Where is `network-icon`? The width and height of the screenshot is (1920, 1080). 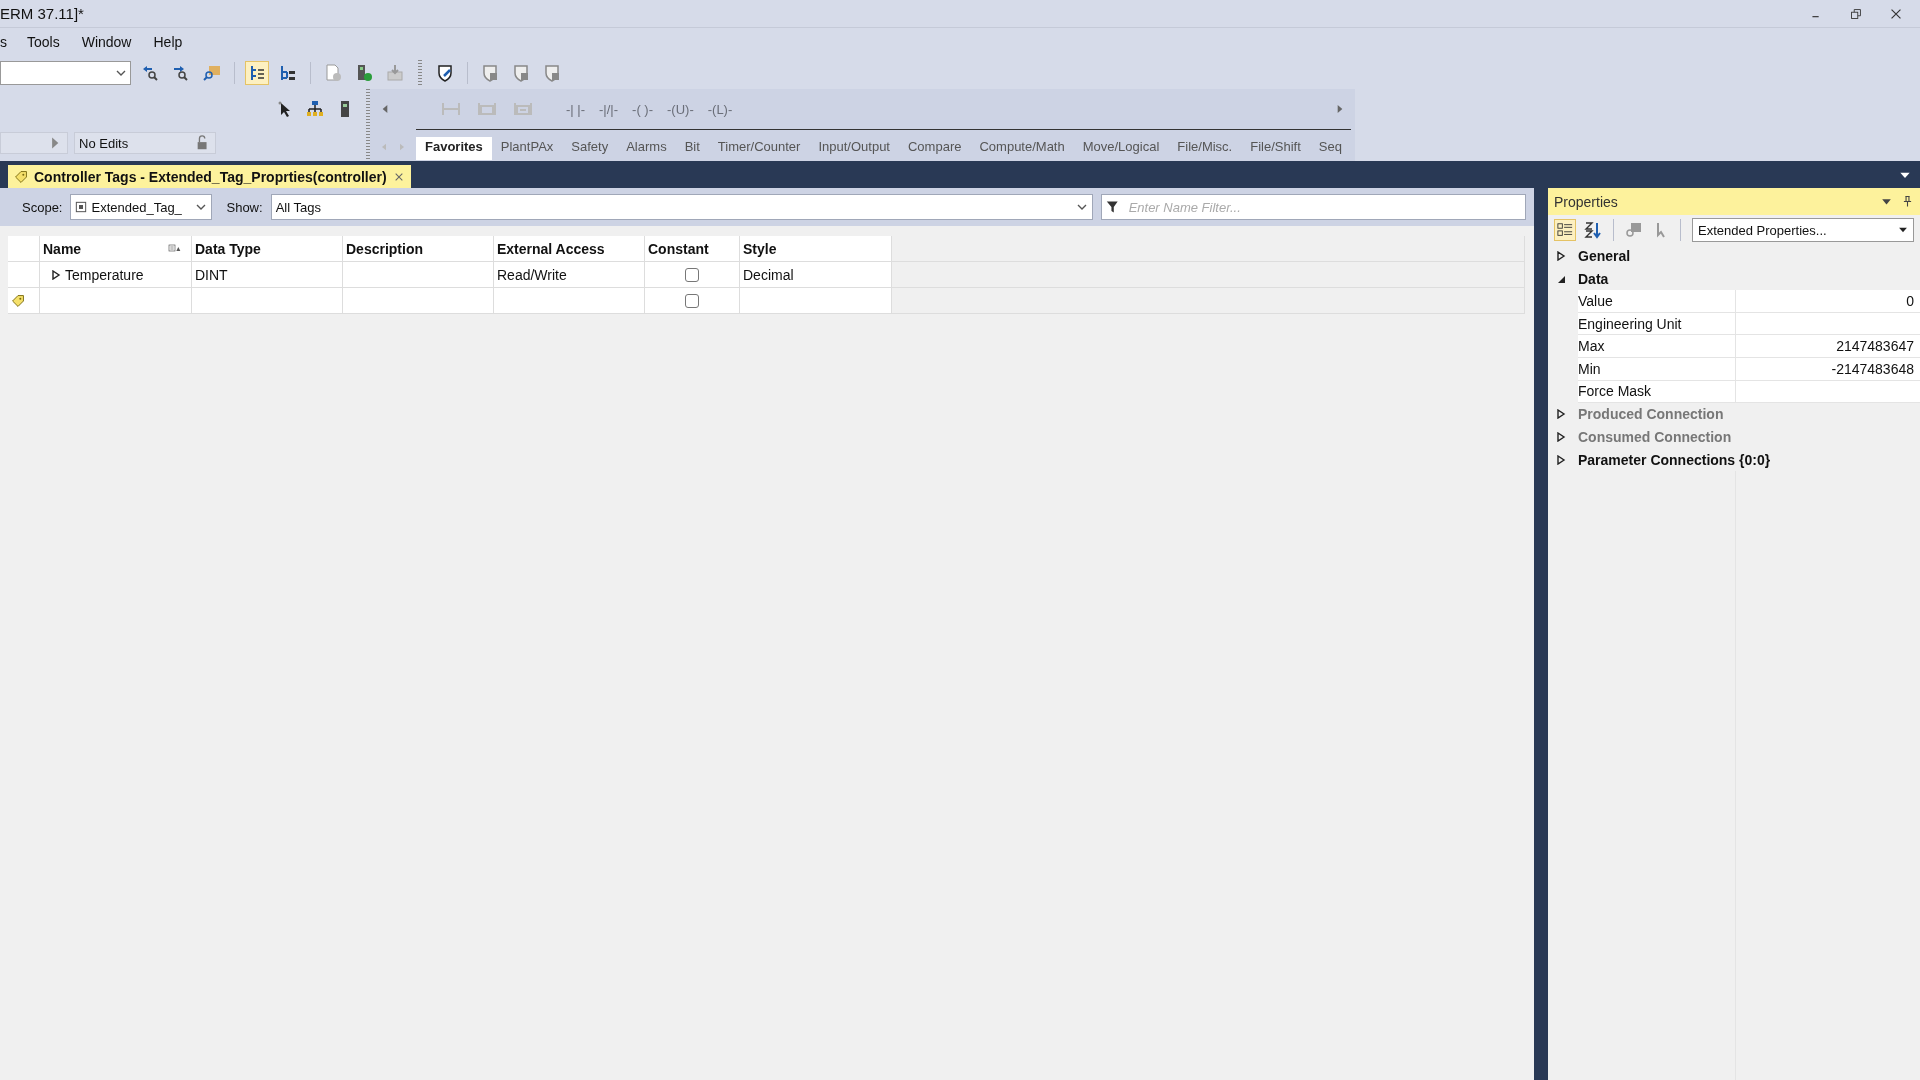 network-icon is located at coordinates (315, 109).